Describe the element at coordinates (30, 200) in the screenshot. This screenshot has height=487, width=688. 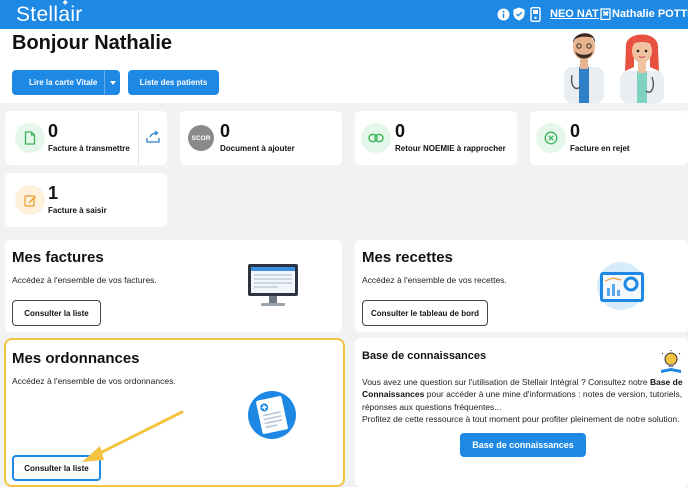
I see `edit-icon` at that location.